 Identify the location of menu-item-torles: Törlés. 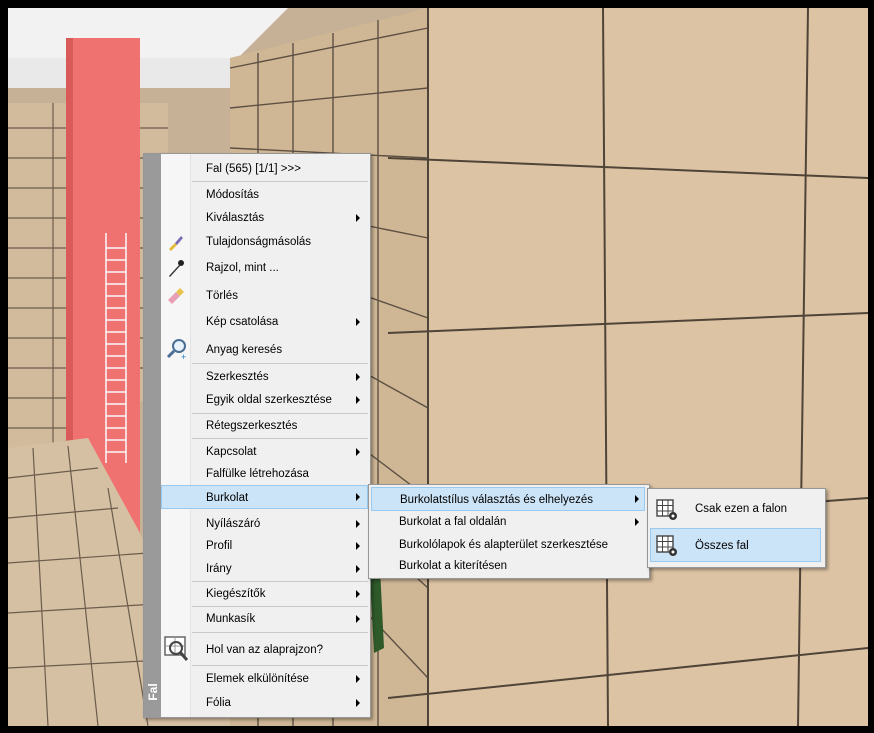
(264, 296).